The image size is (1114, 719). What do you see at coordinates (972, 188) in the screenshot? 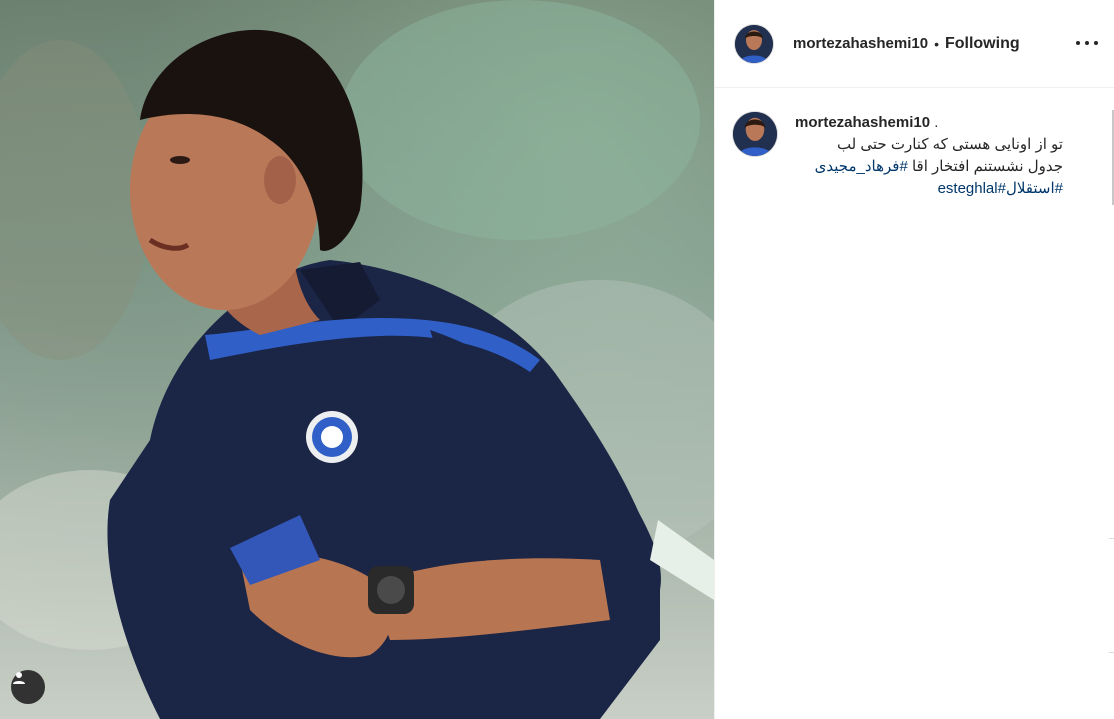
I see `hashtag-esteghlal: #esteghlal` at bounding box center [972, 188].